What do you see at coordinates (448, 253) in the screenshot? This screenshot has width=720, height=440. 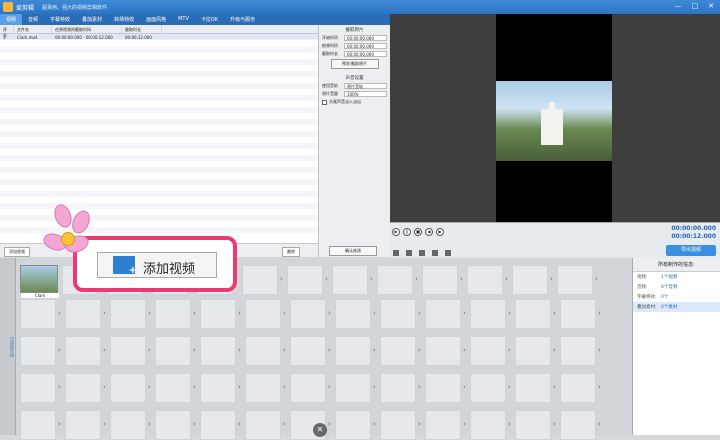 I see `share-icon` at bounding box center [448, 253].